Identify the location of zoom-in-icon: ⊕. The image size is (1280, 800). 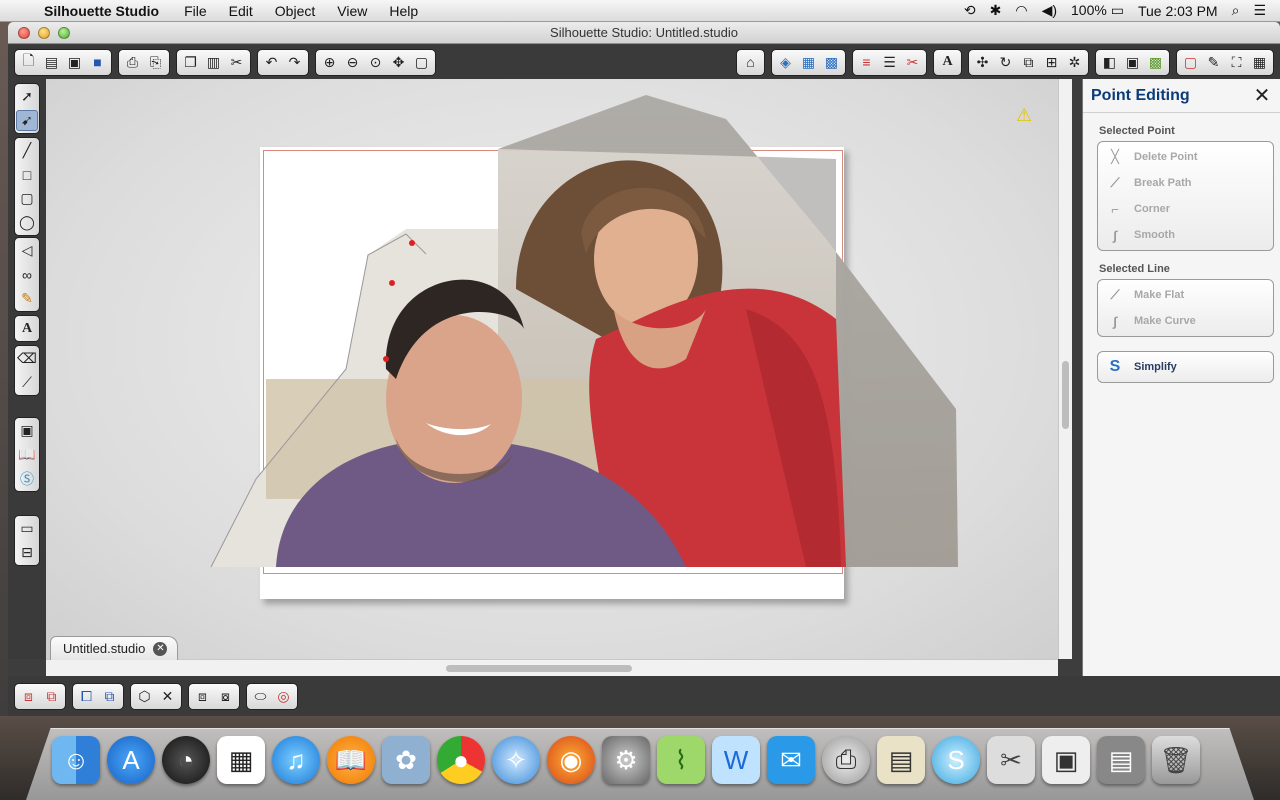
(329, 62).